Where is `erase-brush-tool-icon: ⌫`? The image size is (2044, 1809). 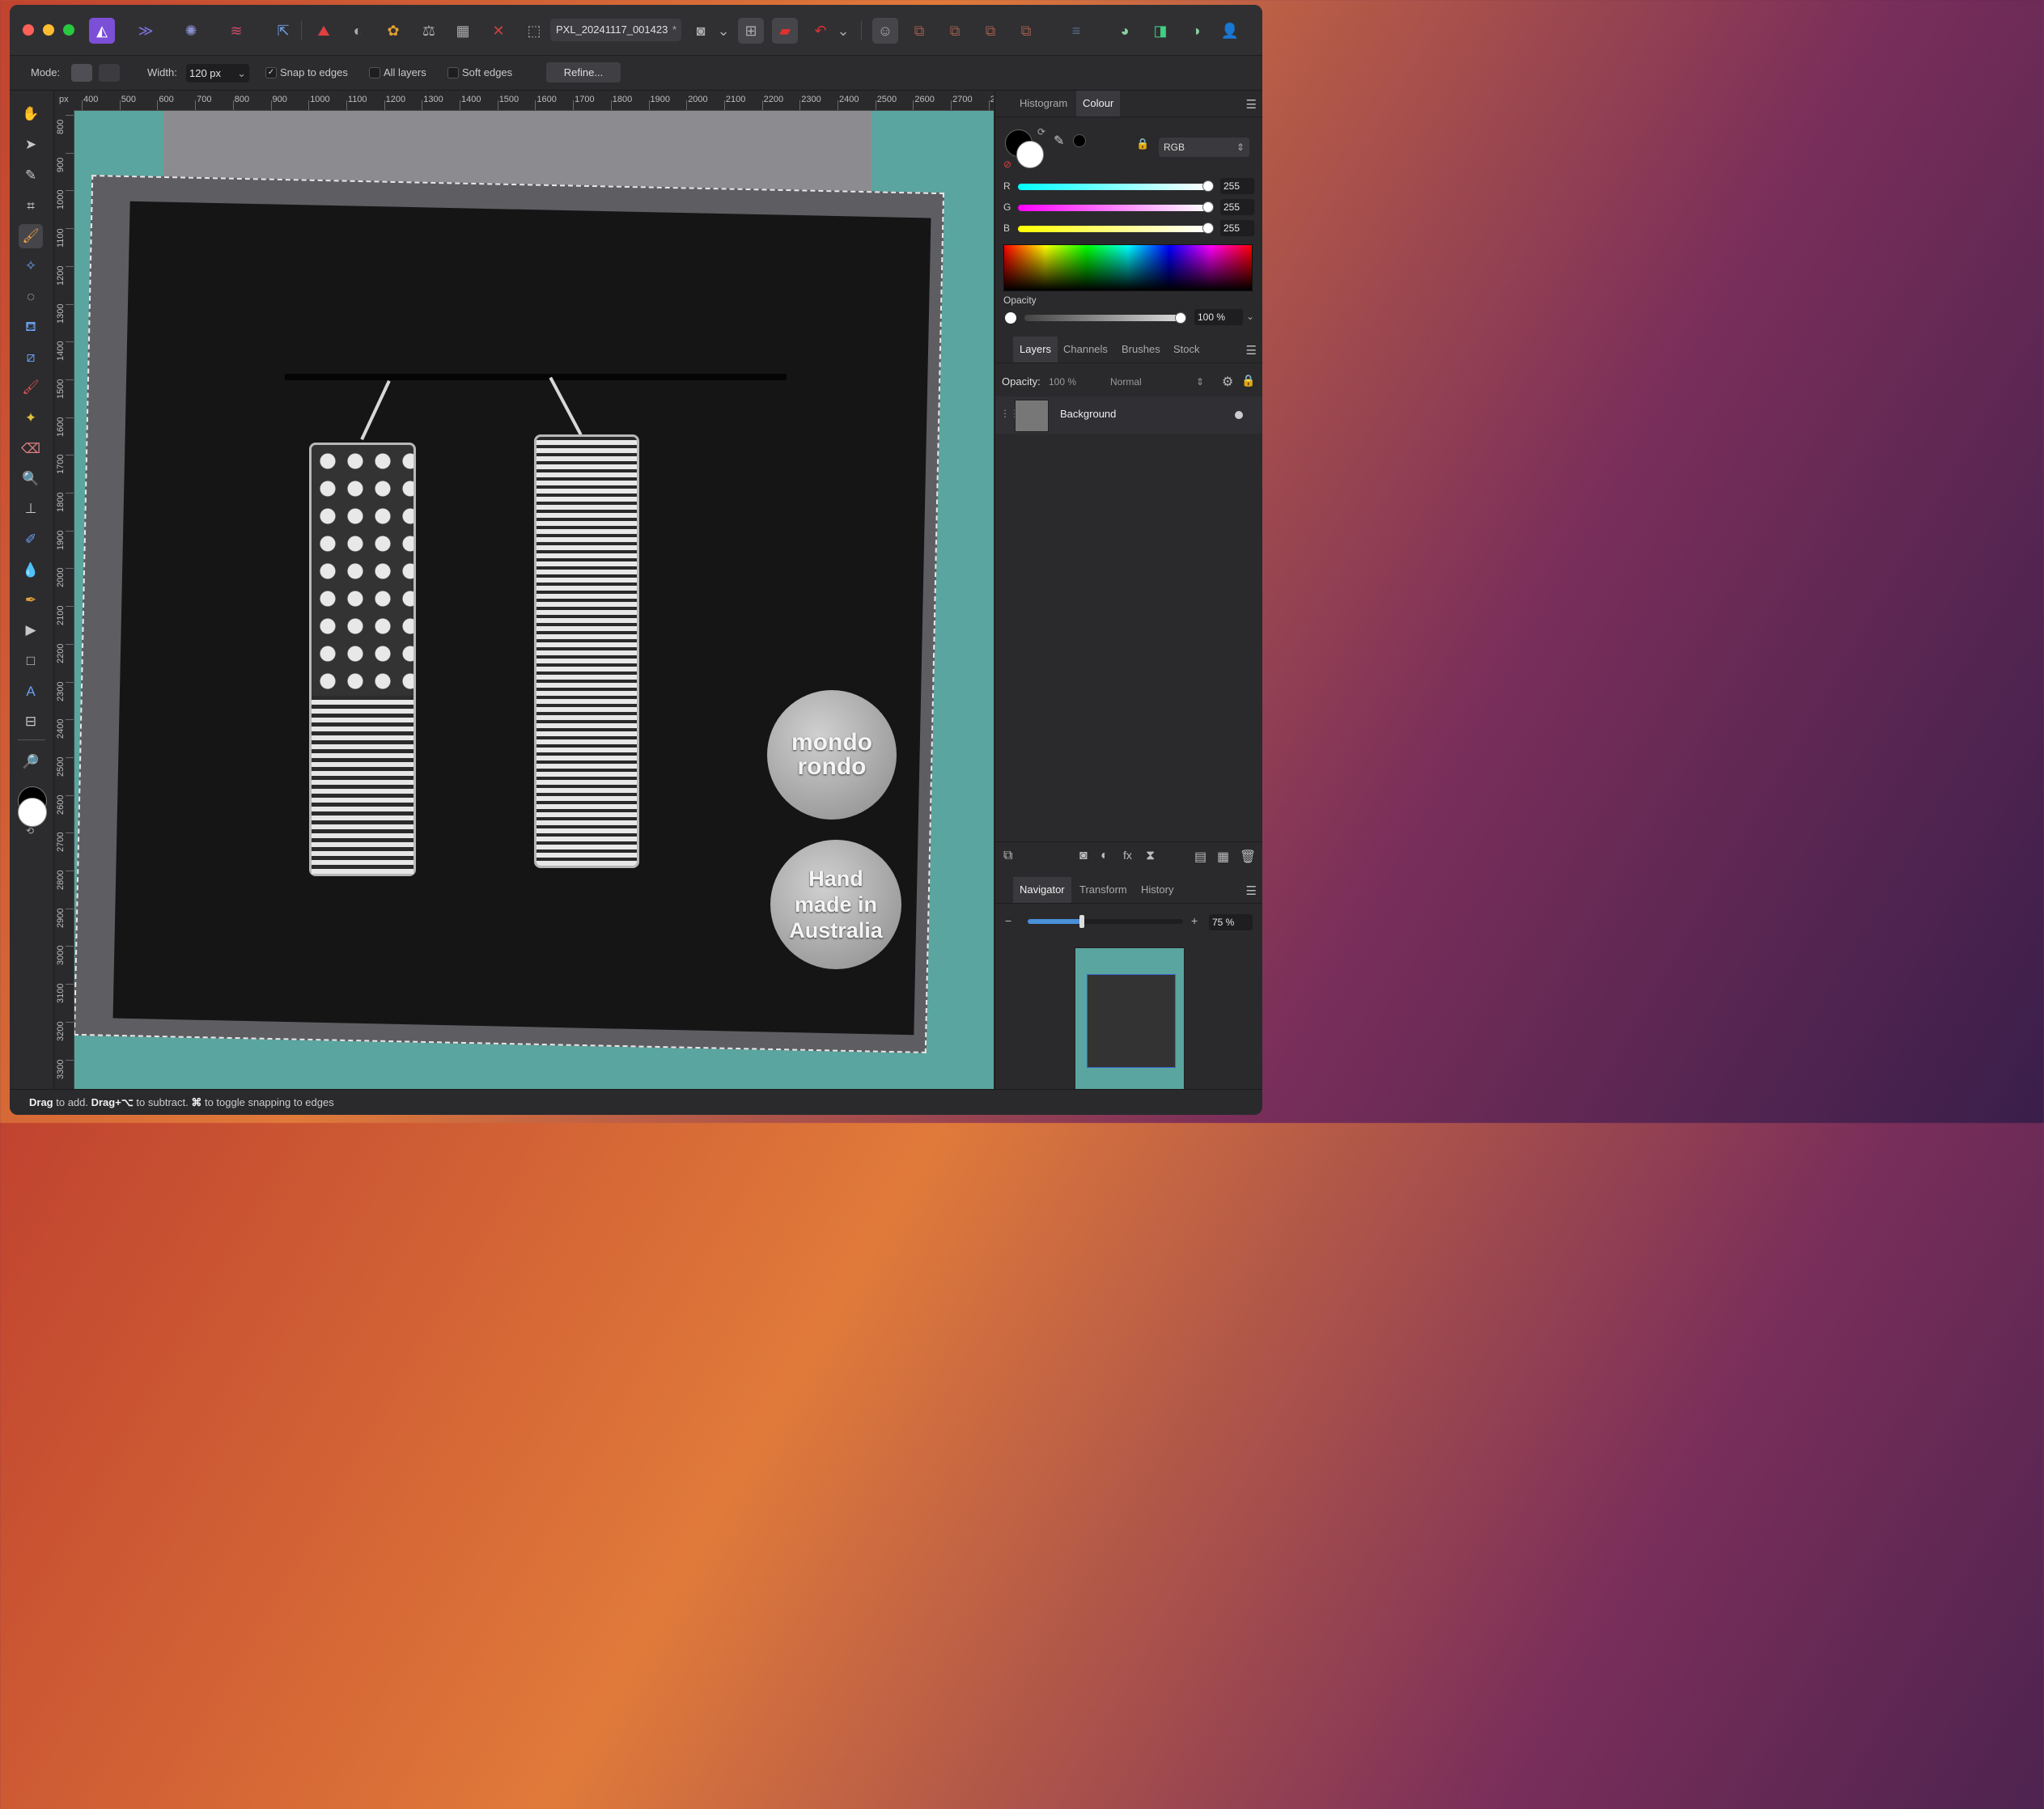
erase-brush-tool-icon: ⌫ is located at coordinates (31, 449).